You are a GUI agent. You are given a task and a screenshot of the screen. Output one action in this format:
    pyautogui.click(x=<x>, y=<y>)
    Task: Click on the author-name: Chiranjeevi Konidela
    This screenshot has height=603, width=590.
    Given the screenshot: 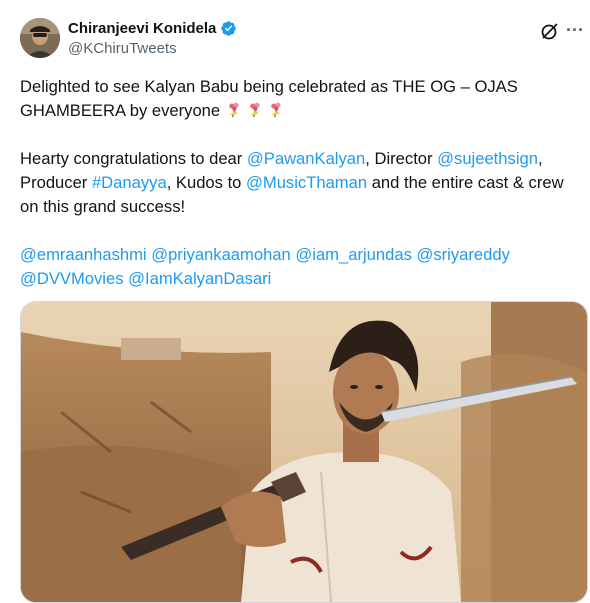 What is the action you would take?
    pyautogui.click(x=142, y=28)
    